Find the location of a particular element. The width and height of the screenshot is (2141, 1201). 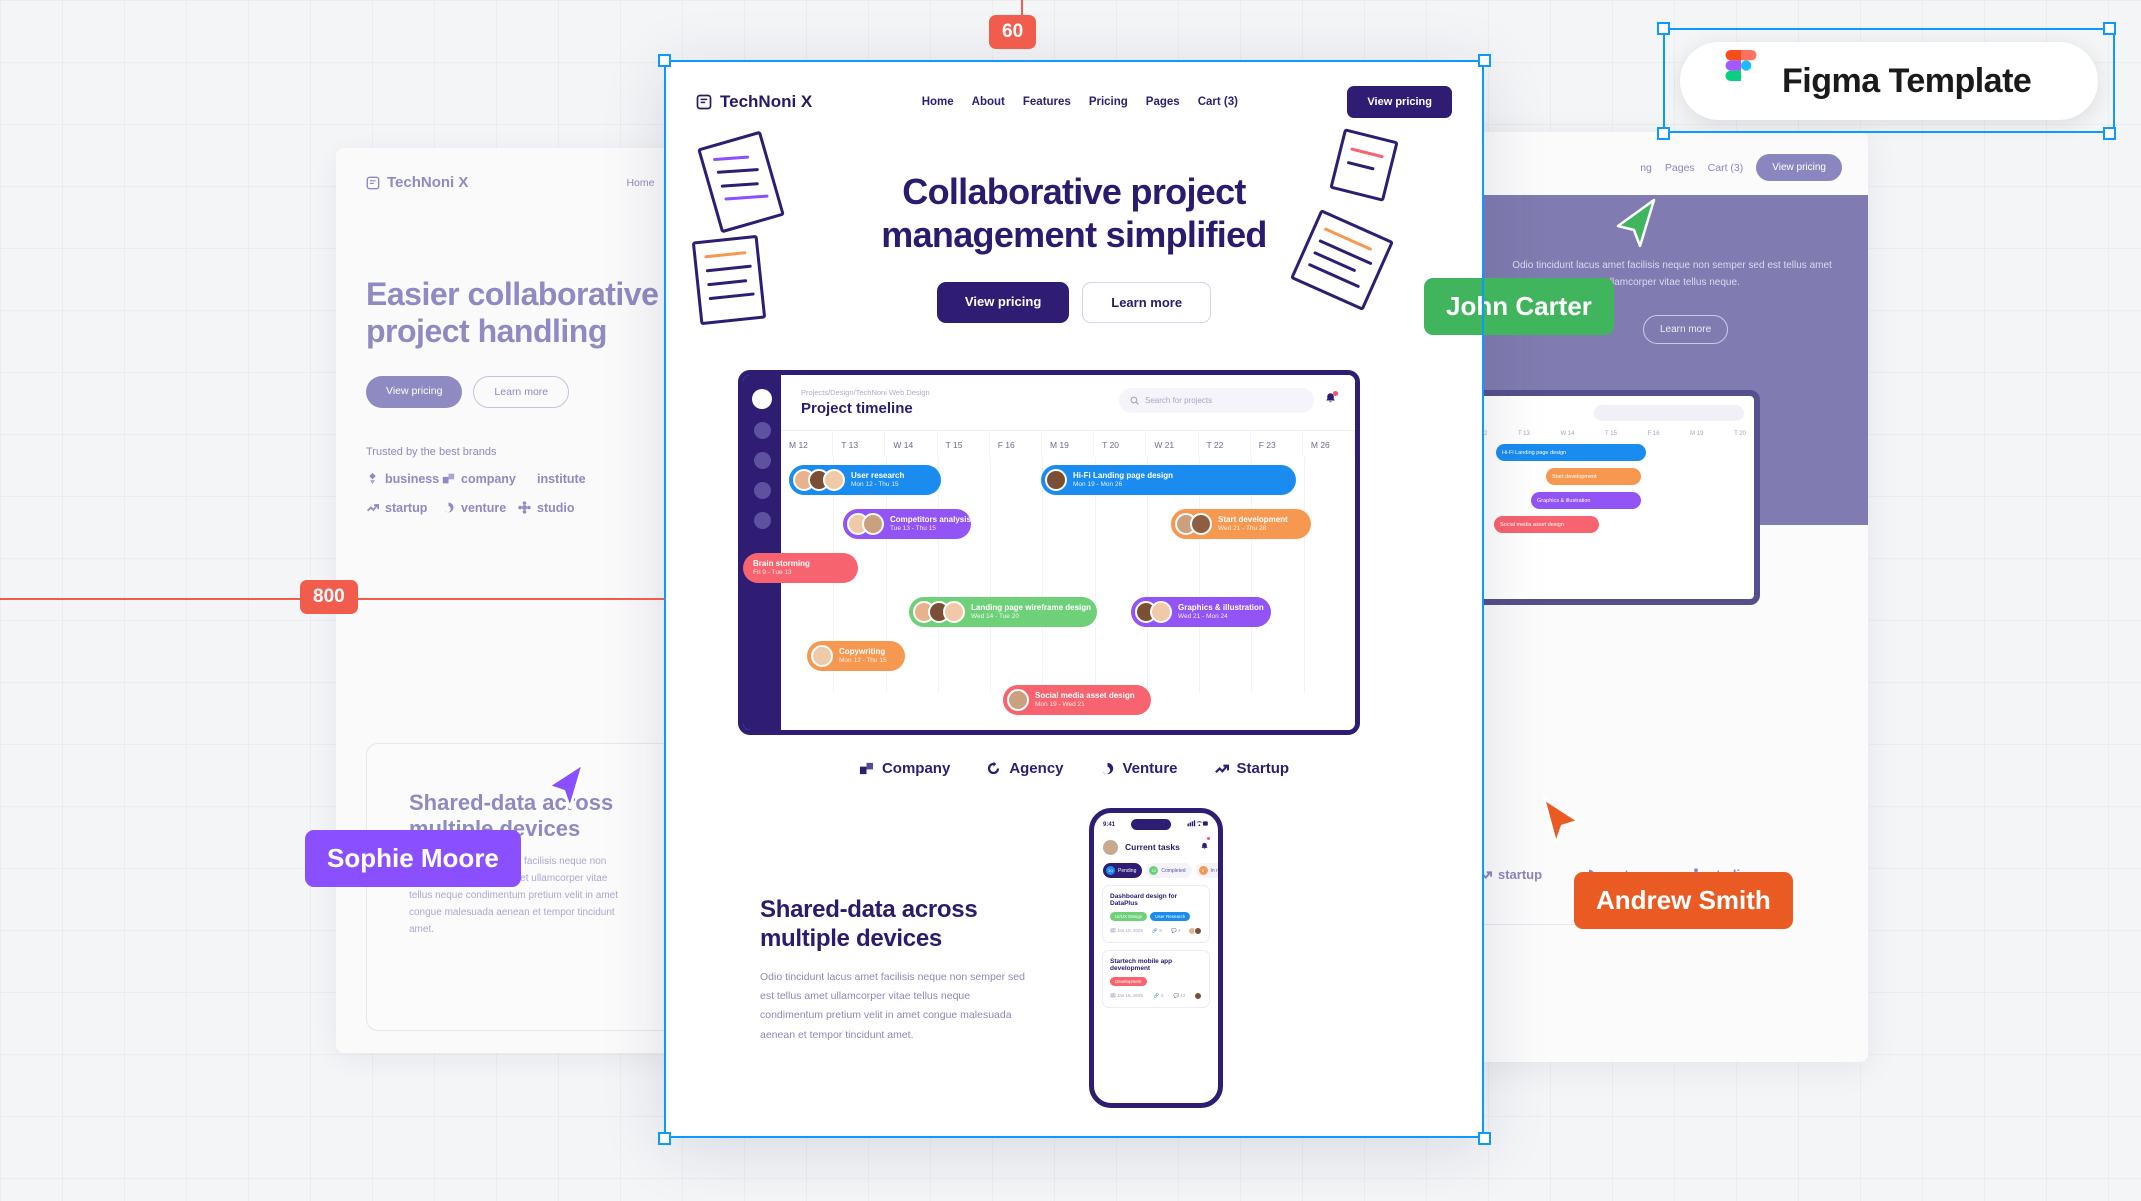

bg-right-link-pricing: ng is located at coordinates (1646, 168).